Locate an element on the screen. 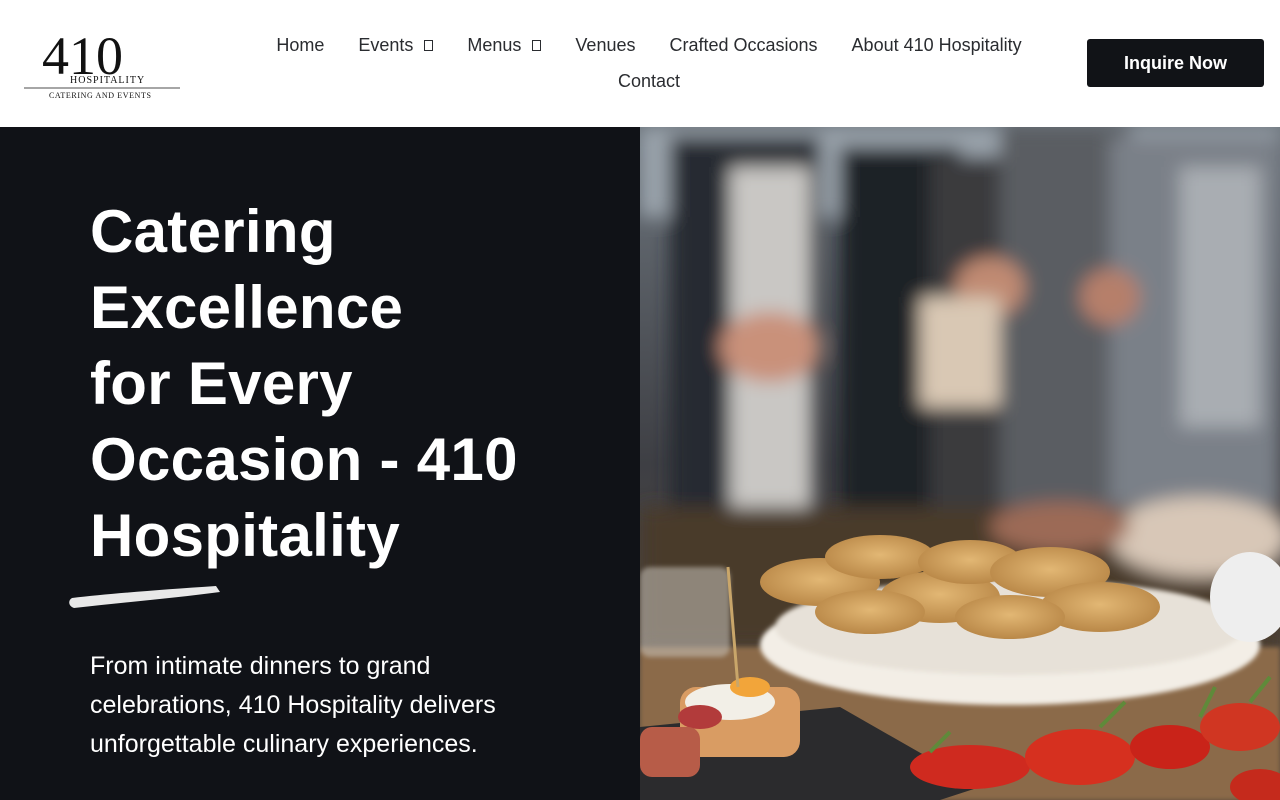 This screenshot has height=800, width=1280. nav-events: Events is located at coordinates (396, 45).